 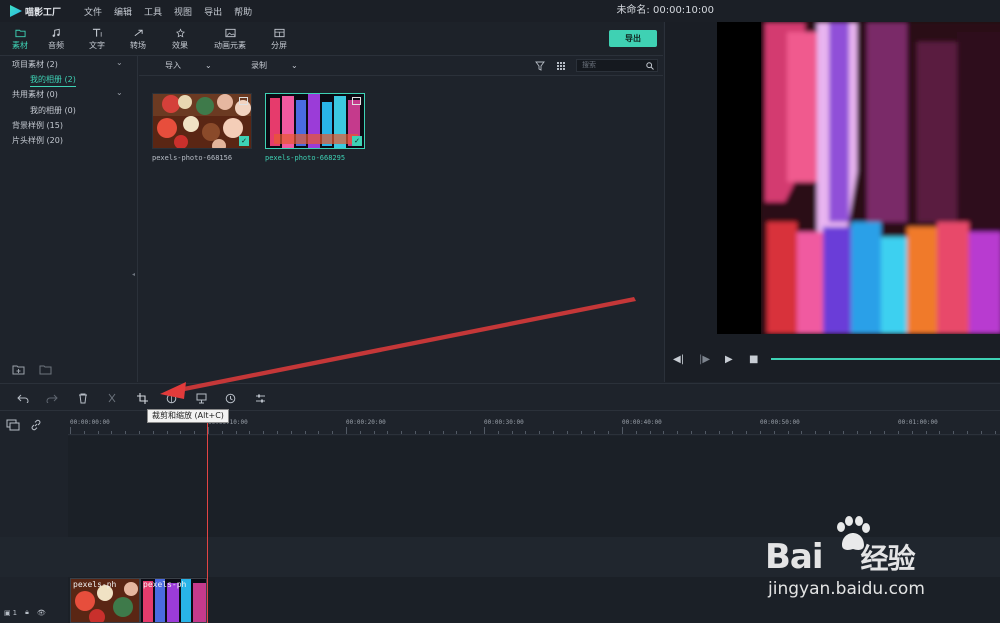 I want to click on menu-file: 文件, so click(x=93, y=11).